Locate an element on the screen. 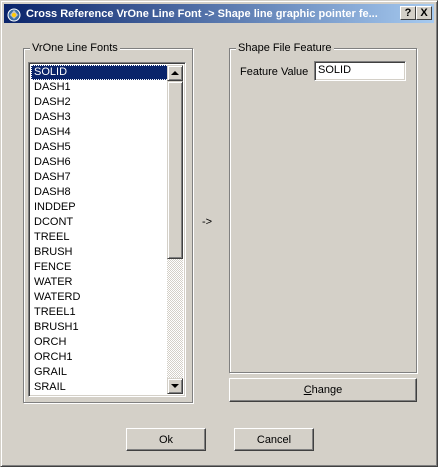  feature-value-label: Feature Value is located at coordinates (274, 72).